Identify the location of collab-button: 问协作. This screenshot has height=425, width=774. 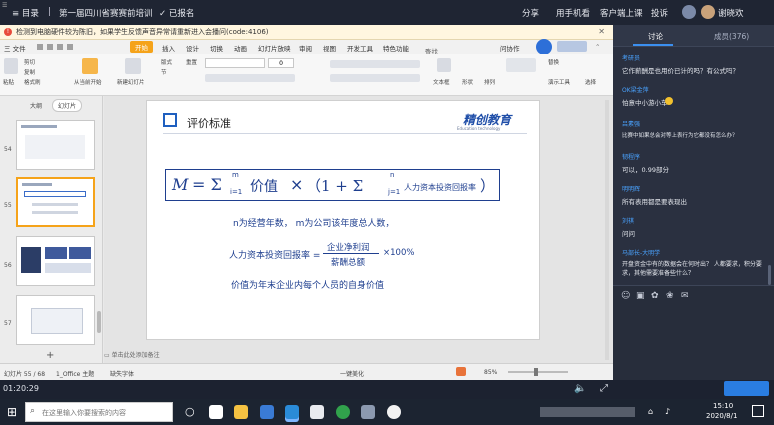
(510, 48).